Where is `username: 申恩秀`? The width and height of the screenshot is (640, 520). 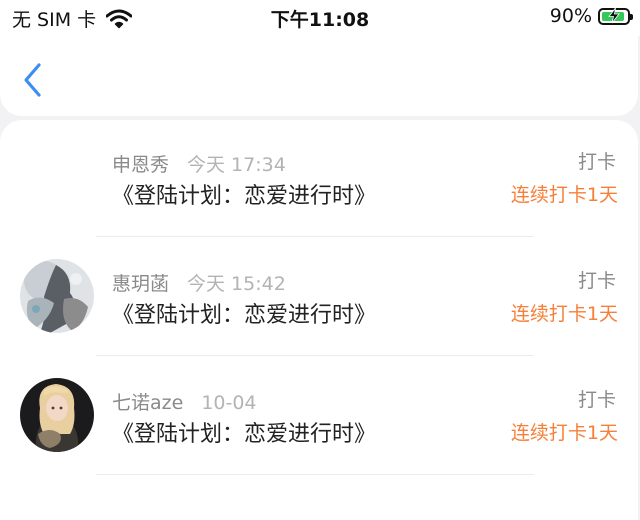 username: 申恩秀 is located at coordinates (140, 165).